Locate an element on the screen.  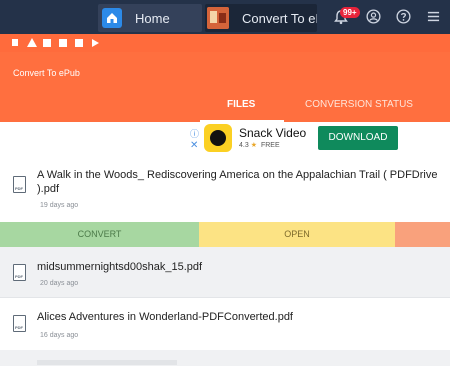
file-name-placeholder is located at coordinates (107, 362).